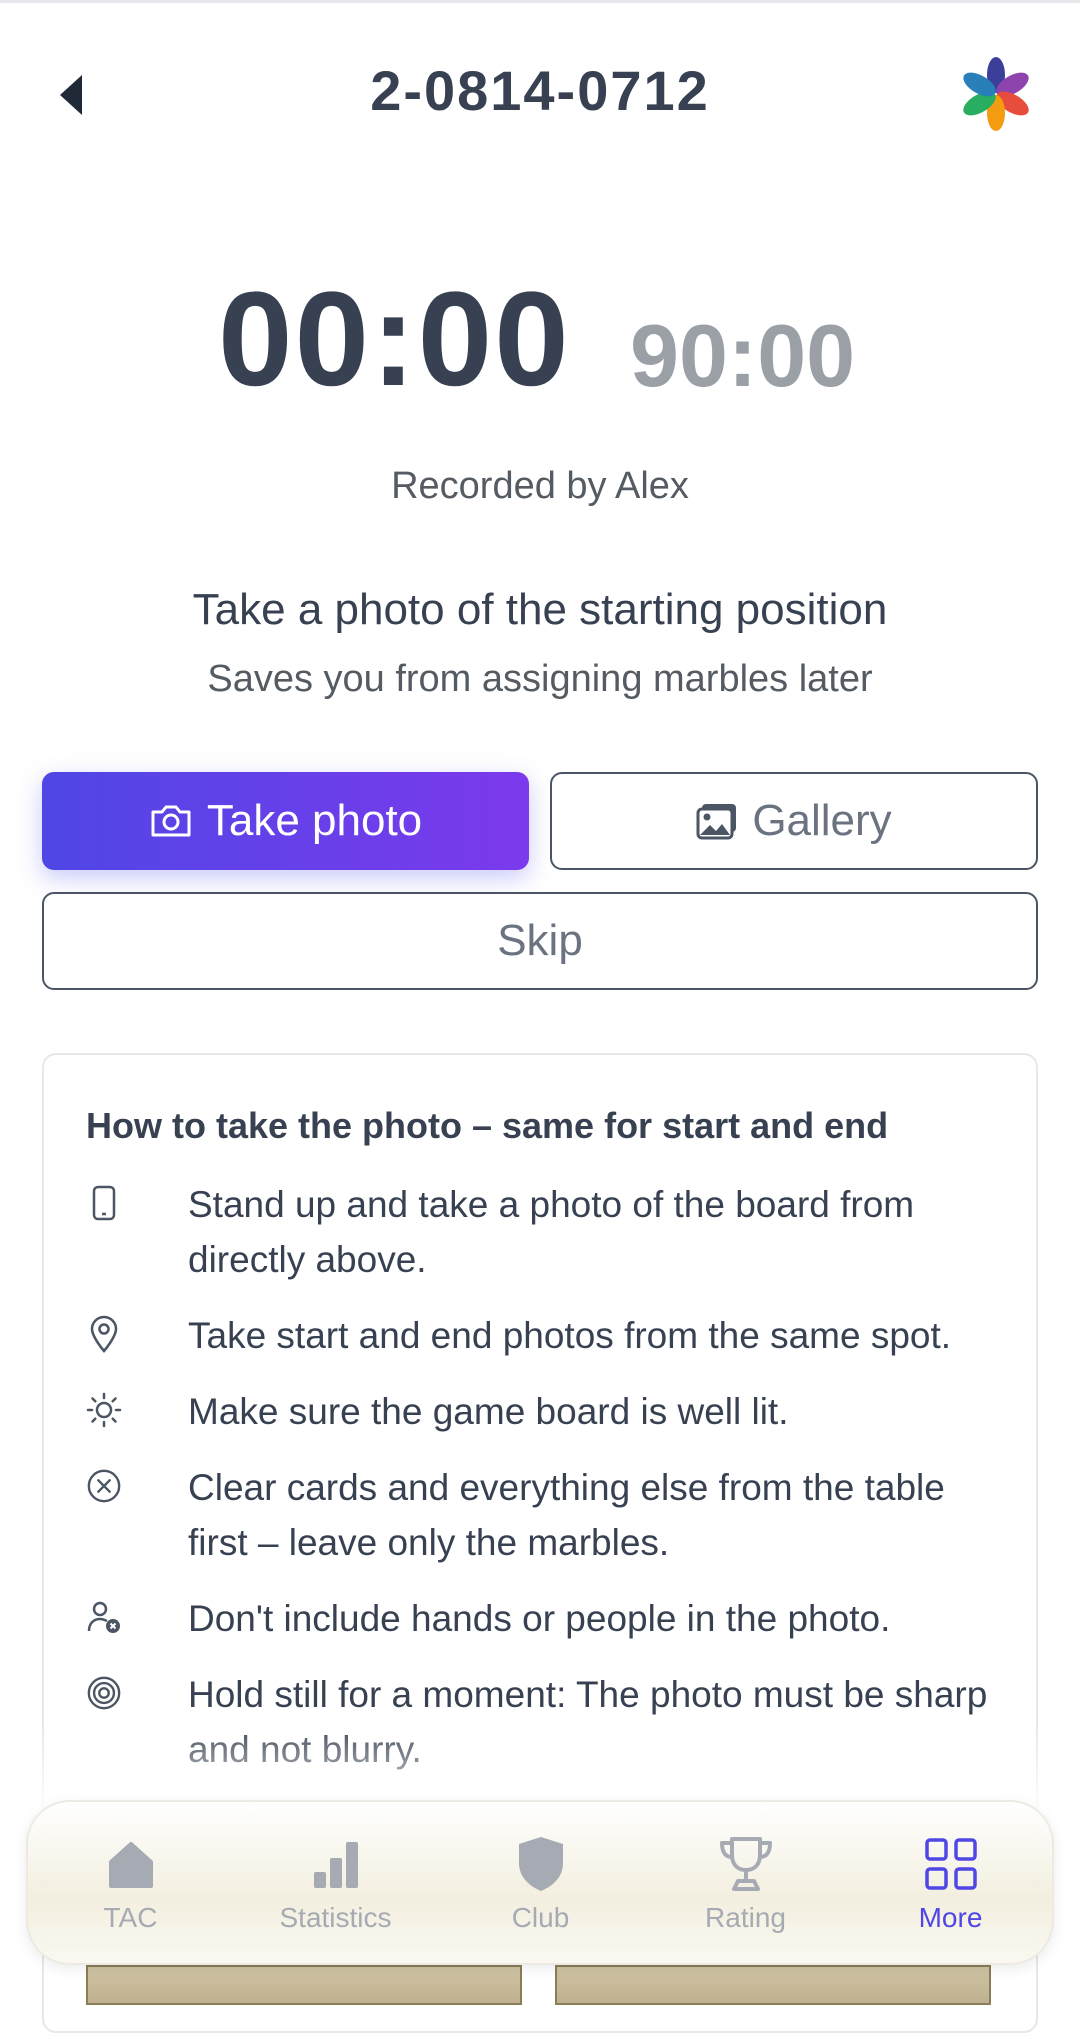  Describe the element at coordinates (717, 821) in the screenshot. I see `image-icon` at that location.